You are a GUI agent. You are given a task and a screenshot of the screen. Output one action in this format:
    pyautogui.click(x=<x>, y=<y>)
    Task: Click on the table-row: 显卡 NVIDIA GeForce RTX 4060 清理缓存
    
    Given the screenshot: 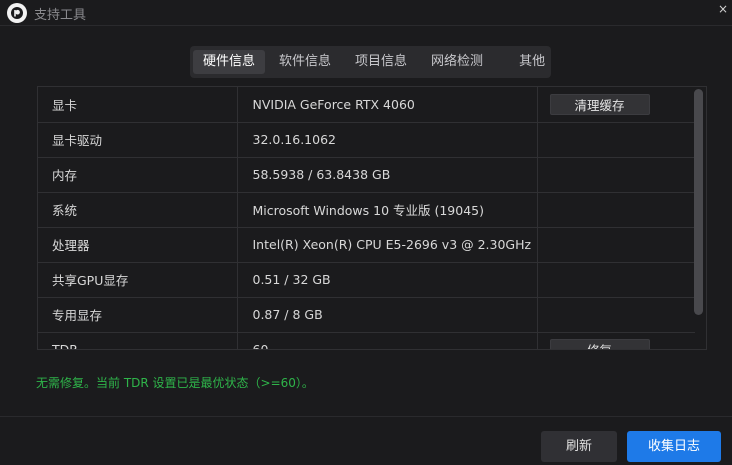 What is the action you would take?
    pyautogui.click(x=366, y=105)
    